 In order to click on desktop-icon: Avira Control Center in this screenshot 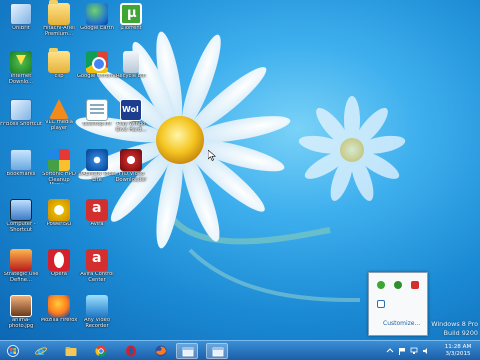, I will do `click(97, 269)`.